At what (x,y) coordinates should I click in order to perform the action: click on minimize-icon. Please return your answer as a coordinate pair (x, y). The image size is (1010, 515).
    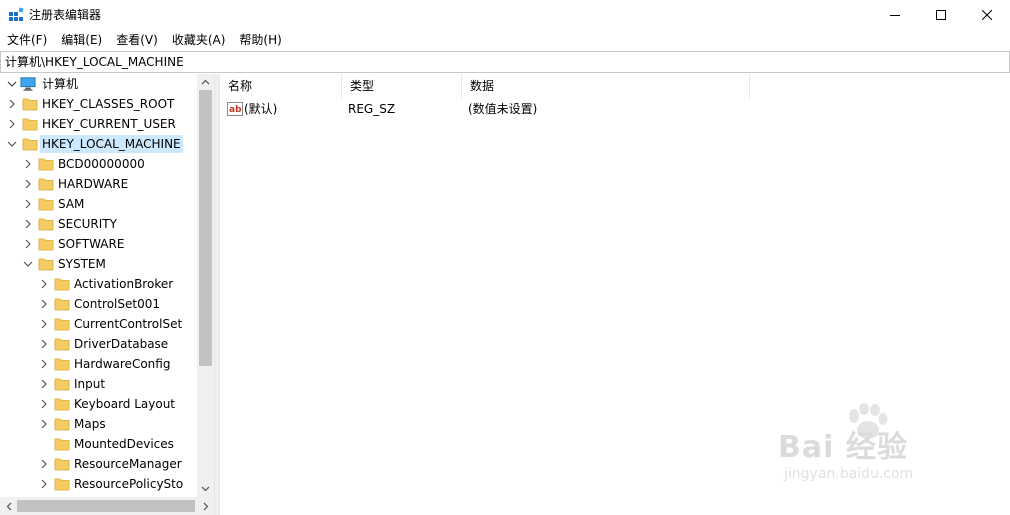
    Looking at the image, I should click on (895, 15).